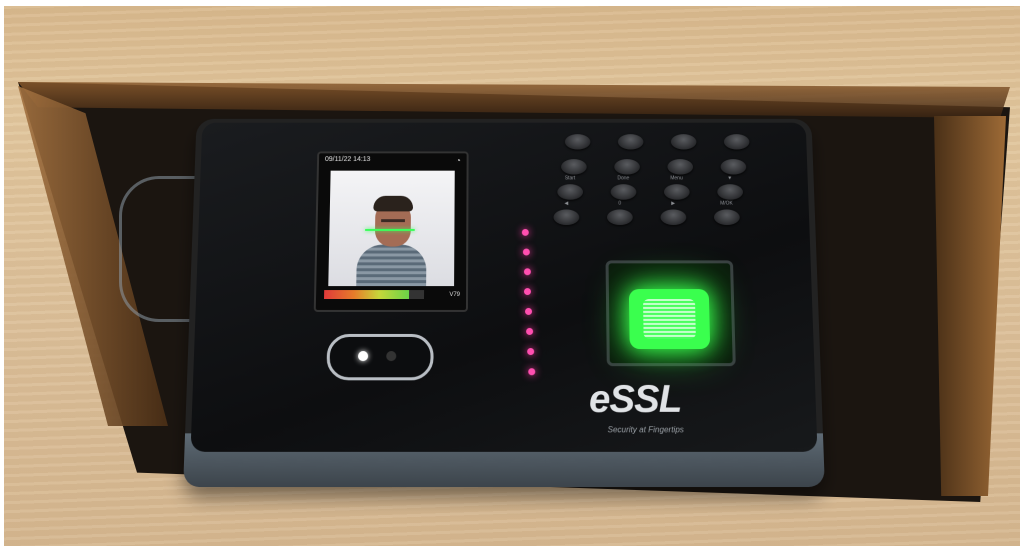 The height and width of the screenshot is (549, 1024). What do you see at coordinates (635, 400) in the screenshot?
I see `brand-logo: eSSL` at bounding box center [635, 400].